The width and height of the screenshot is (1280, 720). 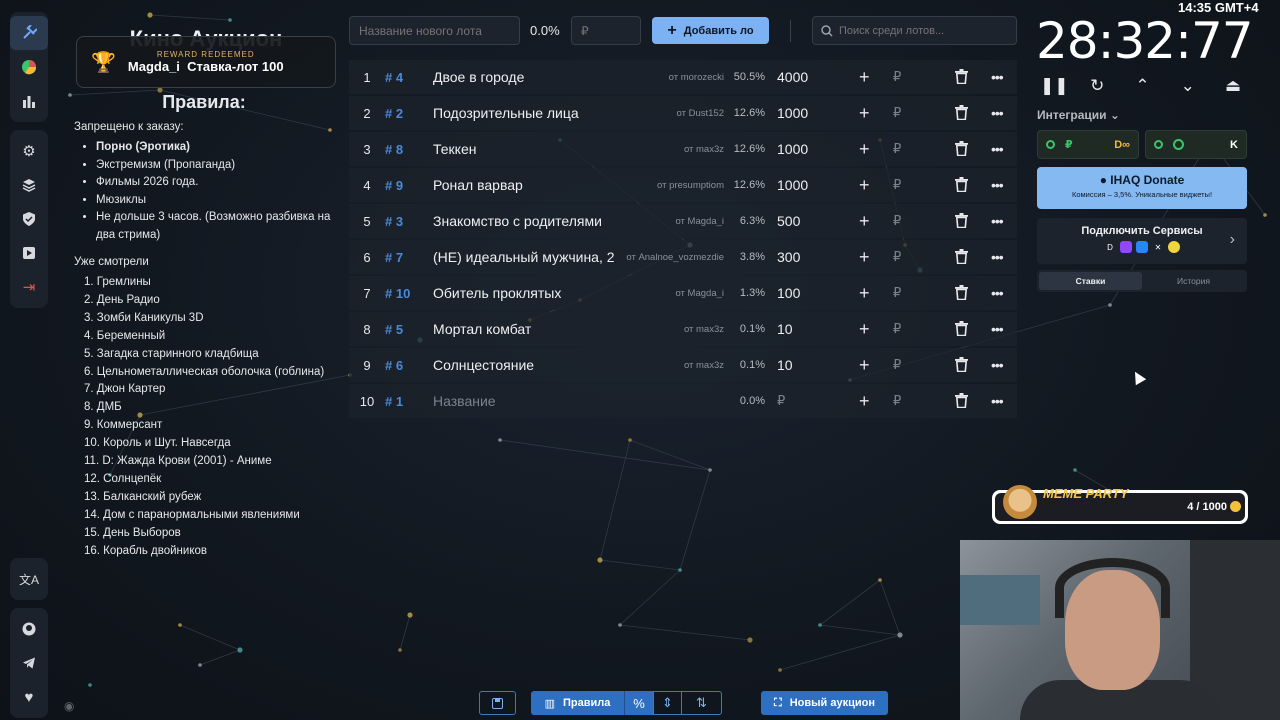 I want to click on tab-history: История, so click(x=1193, y=281).